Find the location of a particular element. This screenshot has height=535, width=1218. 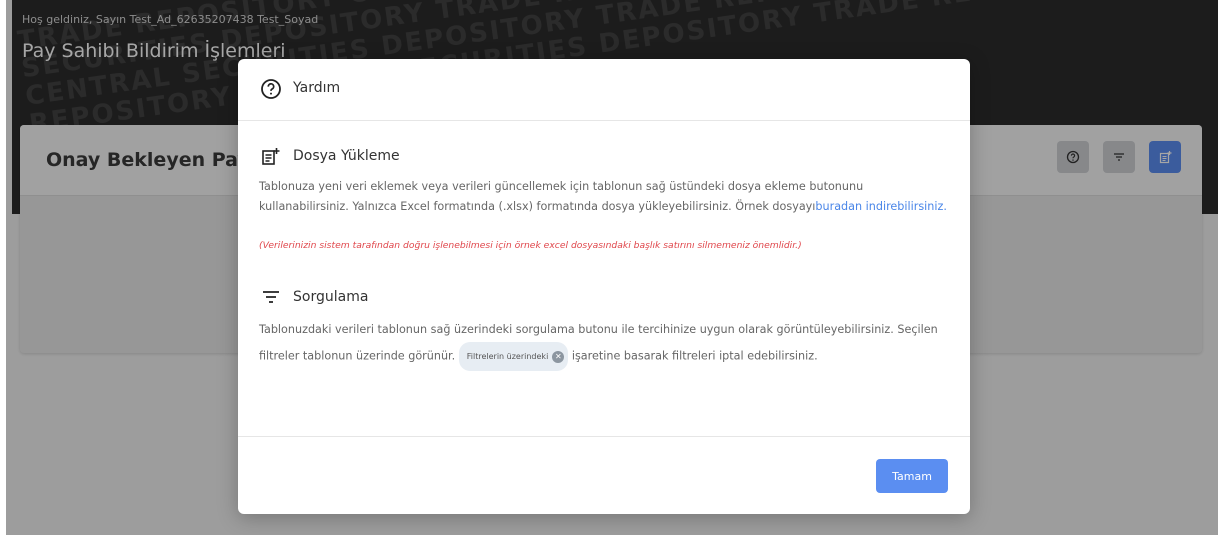

add-document-icon is located at coordinates (271, 156).